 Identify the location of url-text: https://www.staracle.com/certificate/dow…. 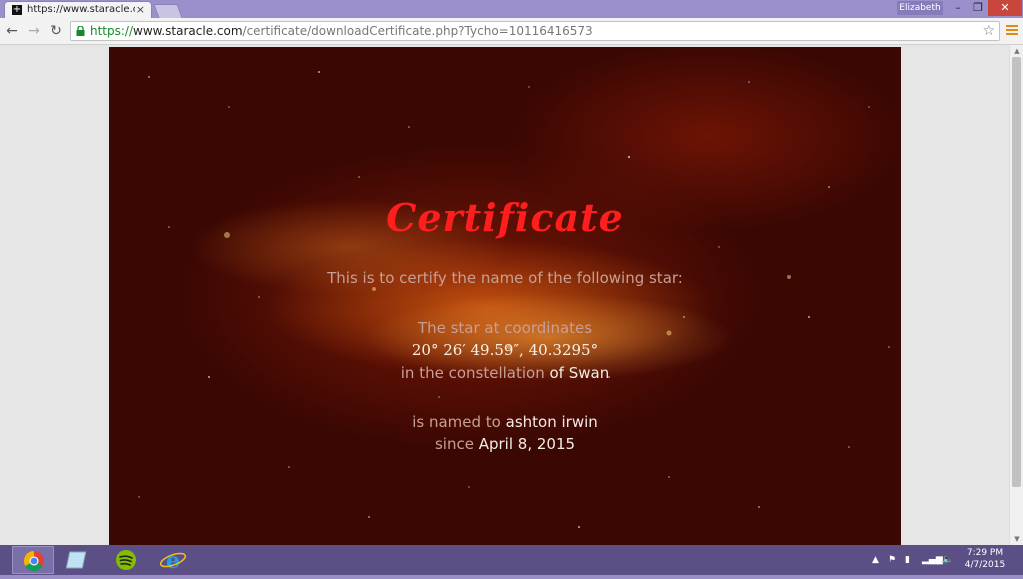
(341, 31).